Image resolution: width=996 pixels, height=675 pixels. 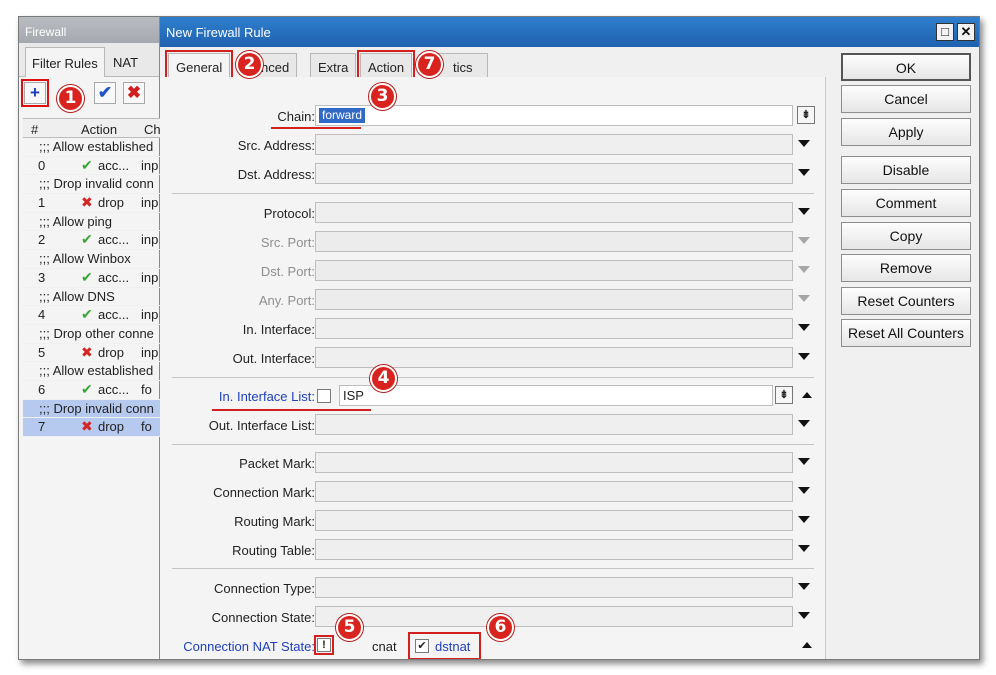 I want to click on connection-mark-field, so click(x=554, y=491).